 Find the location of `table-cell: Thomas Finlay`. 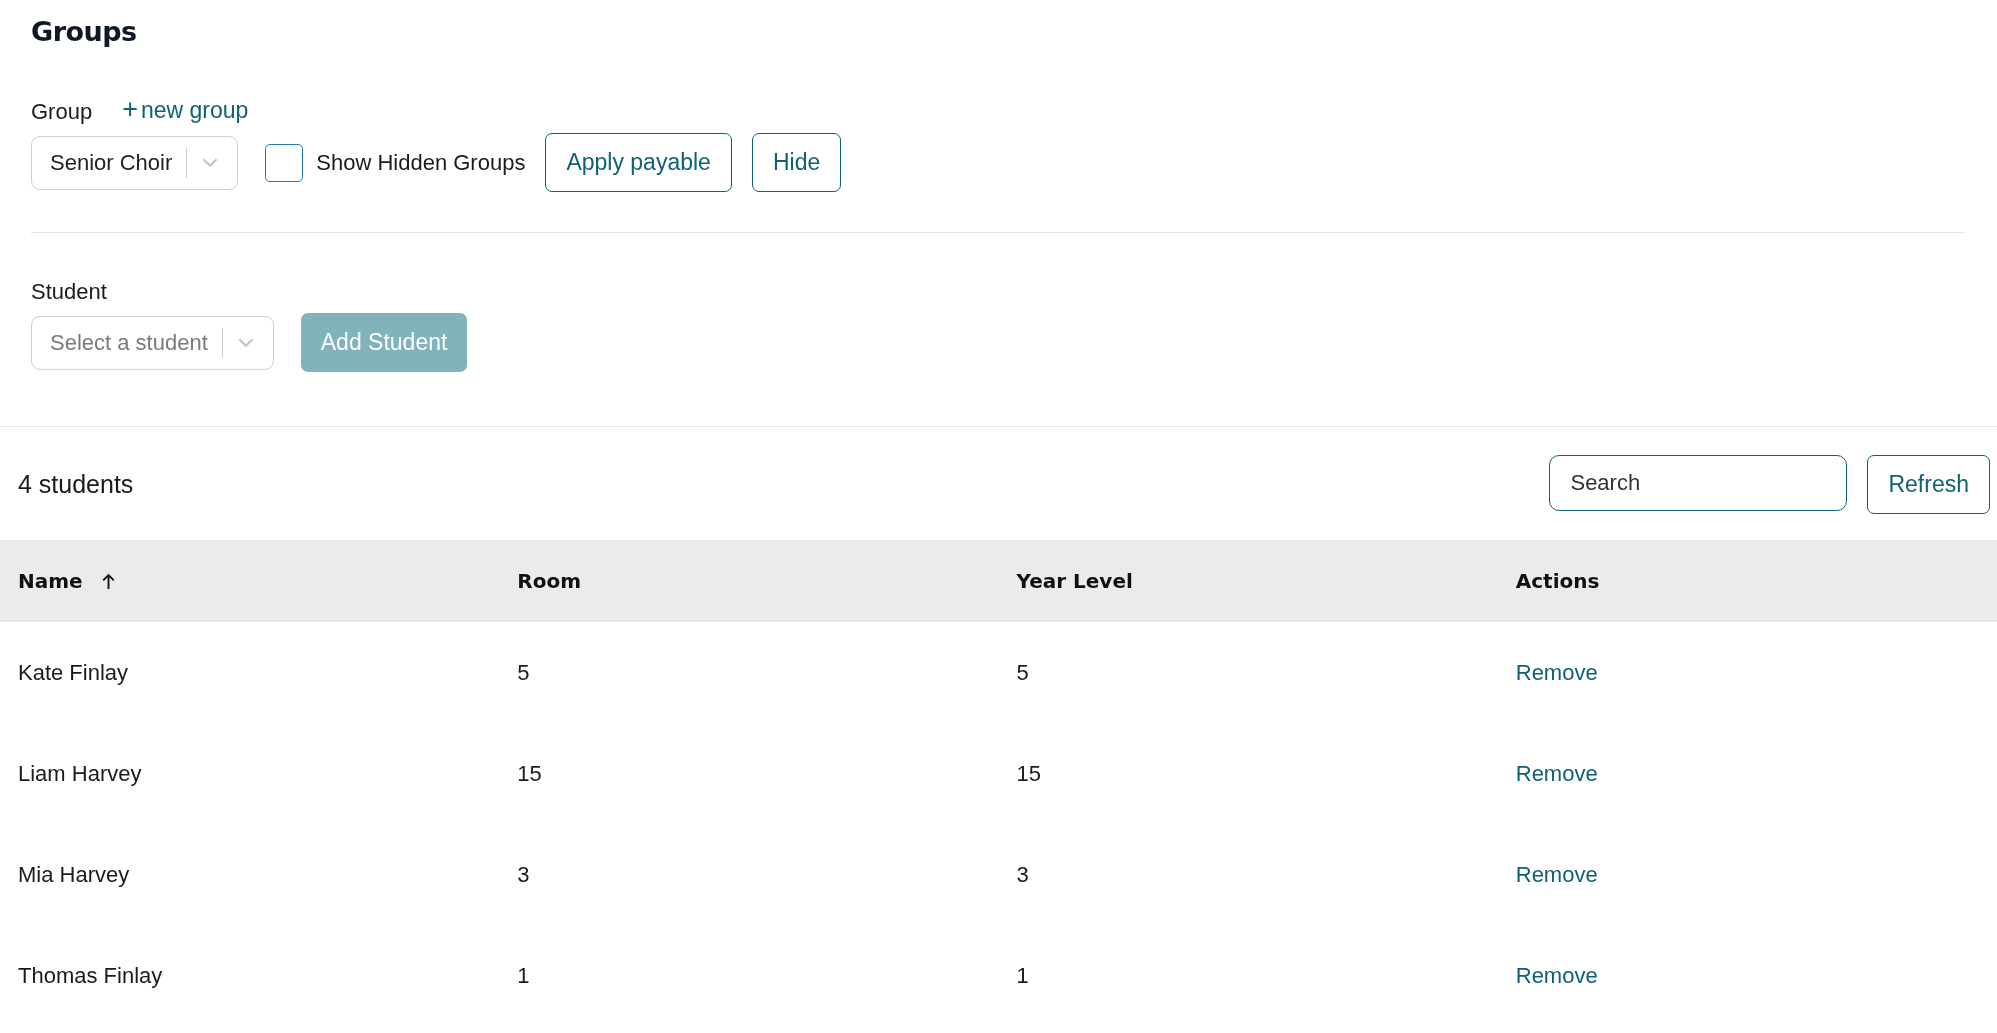

table-cell: Thomas Finlay is located at coordinates (90, 975).